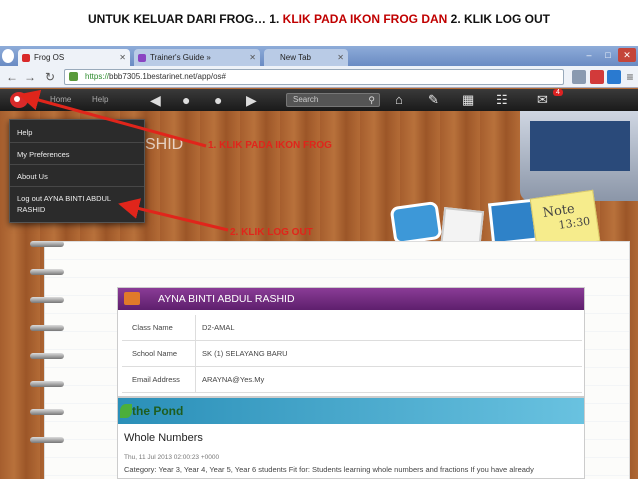 This screenshot has width=638, height=479. I want to click on maximize-icon: □, so click(608, 55).